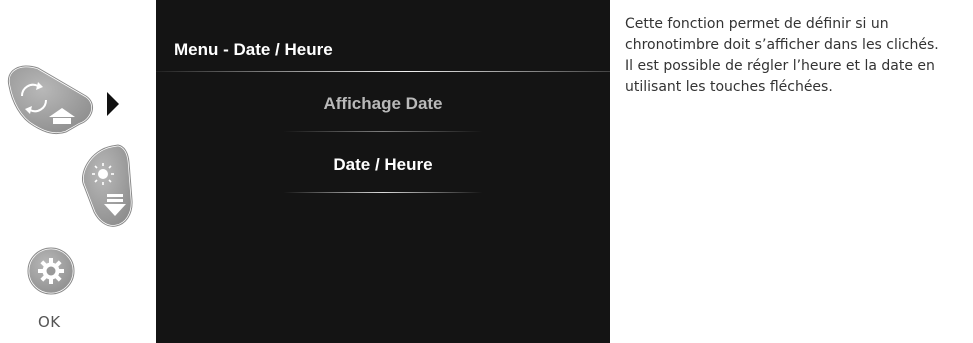 This screenshot has height=343, width=973. I want to click on settings-ok-button-icon, so click(51, 271).